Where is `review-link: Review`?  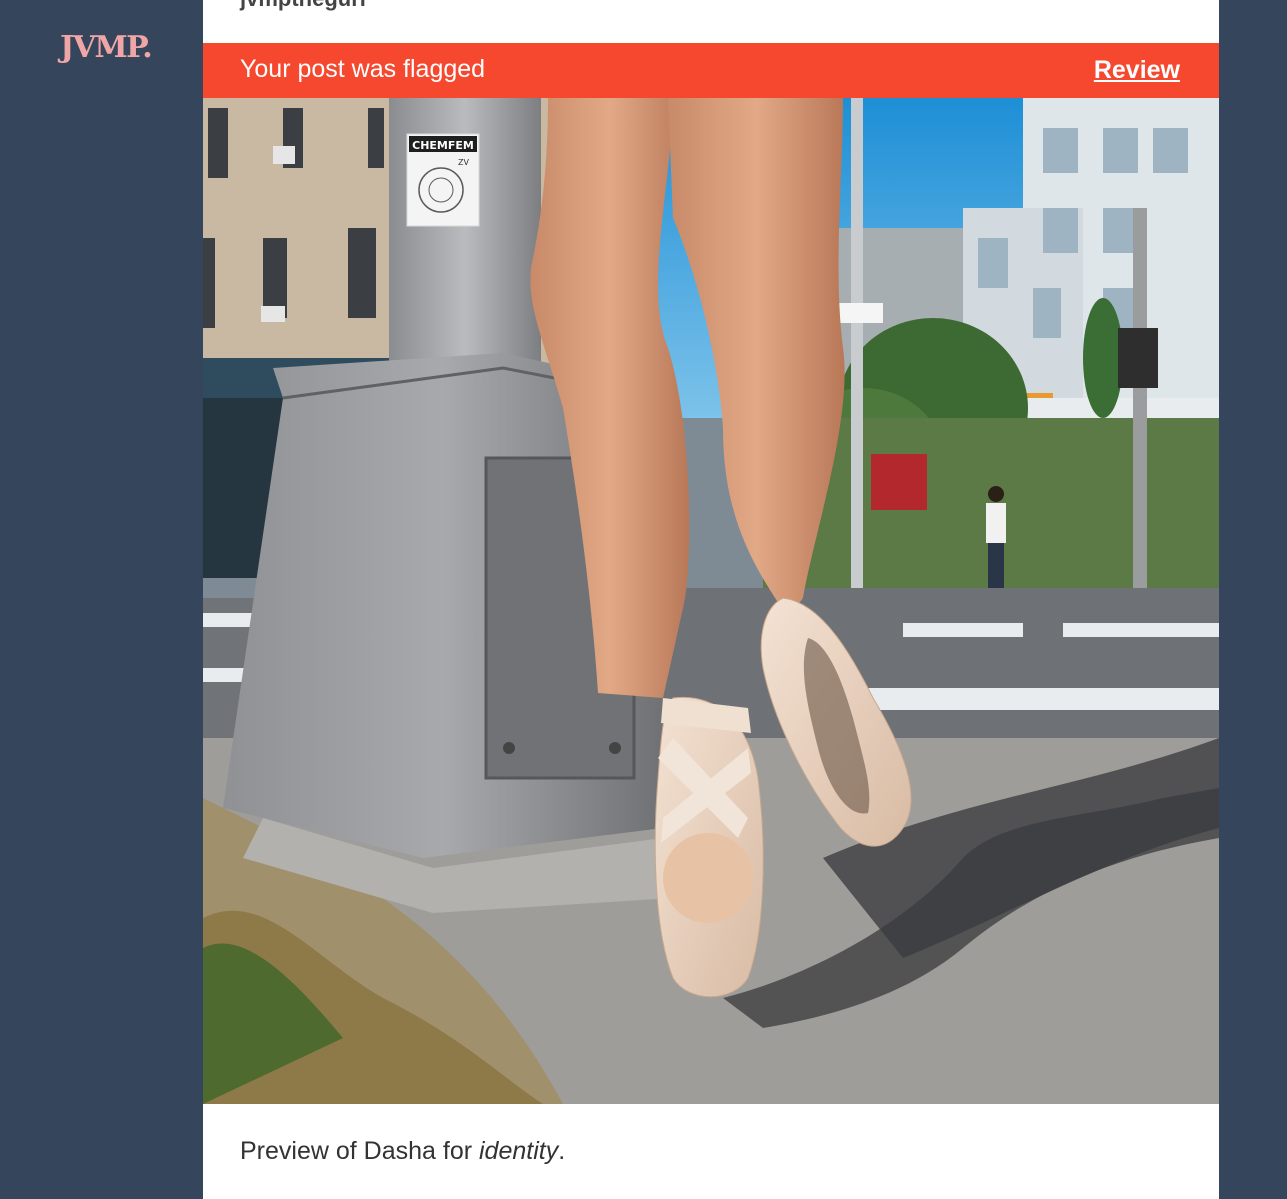
review-link: Review is located at coordinates (1137, 70).